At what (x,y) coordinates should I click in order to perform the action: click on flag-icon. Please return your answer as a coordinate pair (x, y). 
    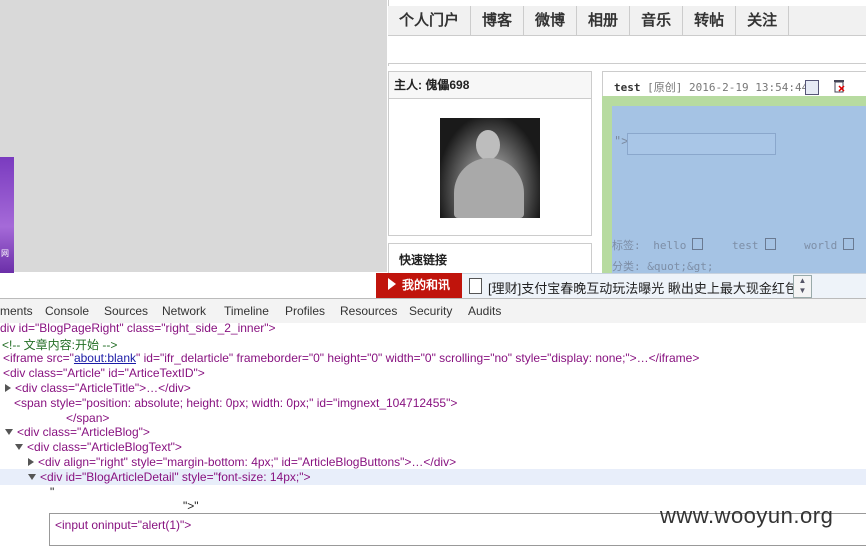
    Looking at the image, I should click on (391, 284).